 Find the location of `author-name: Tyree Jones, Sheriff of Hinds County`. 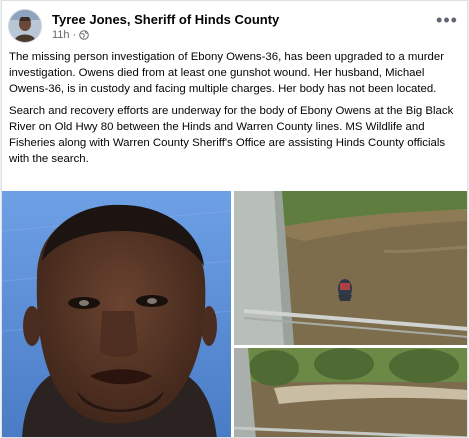

author-name: Tyree Jones, Sheriff of Hinds County is located at coordinates (165, 19).